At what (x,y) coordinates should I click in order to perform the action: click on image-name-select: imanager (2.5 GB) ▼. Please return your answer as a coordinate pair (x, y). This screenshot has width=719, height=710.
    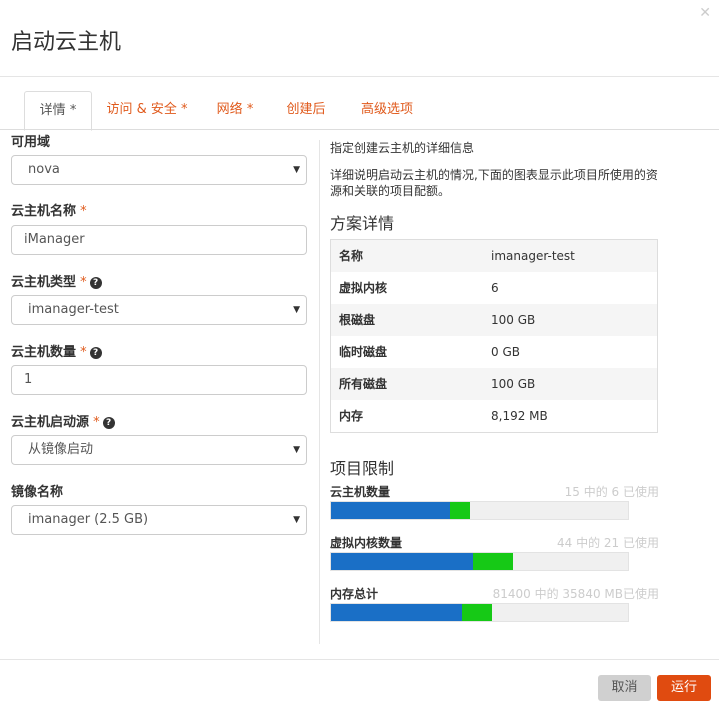
    Looking at the image, I should click on (159, 520).